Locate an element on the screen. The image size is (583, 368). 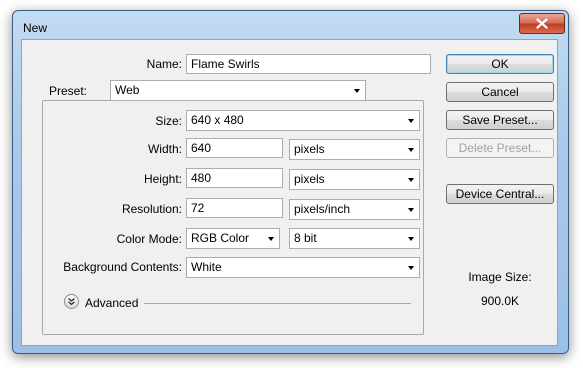
width-input: 640 is located at coordinates (234, 148).